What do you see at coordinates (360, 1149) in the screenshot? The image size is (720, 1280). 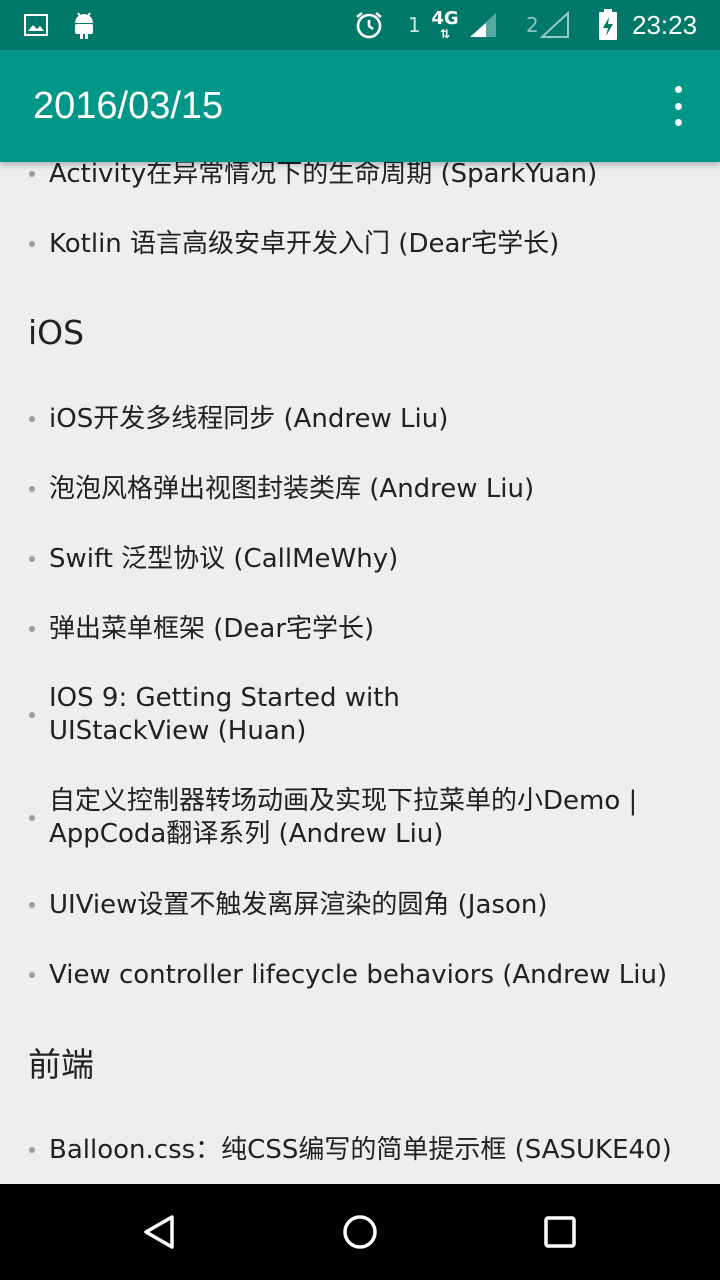 I see `list-item-text: Balloon.css：纯CSS编写的简单提示框 (SASUKE40)` at bounding box center [360, 1149].